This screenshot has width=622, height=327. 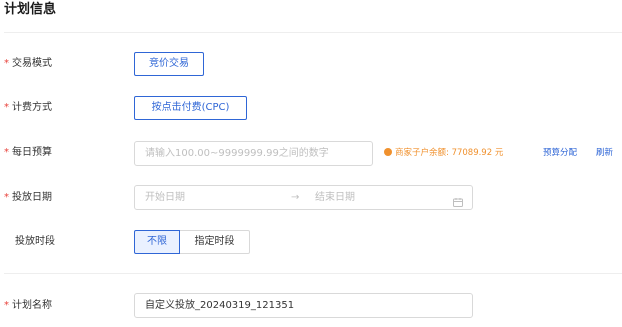 What do you see at coordinates (303, 197) in the screenshot?
I see `date-range-picker: 开始日期 → 结束日期` at bounding box center [303, 197].